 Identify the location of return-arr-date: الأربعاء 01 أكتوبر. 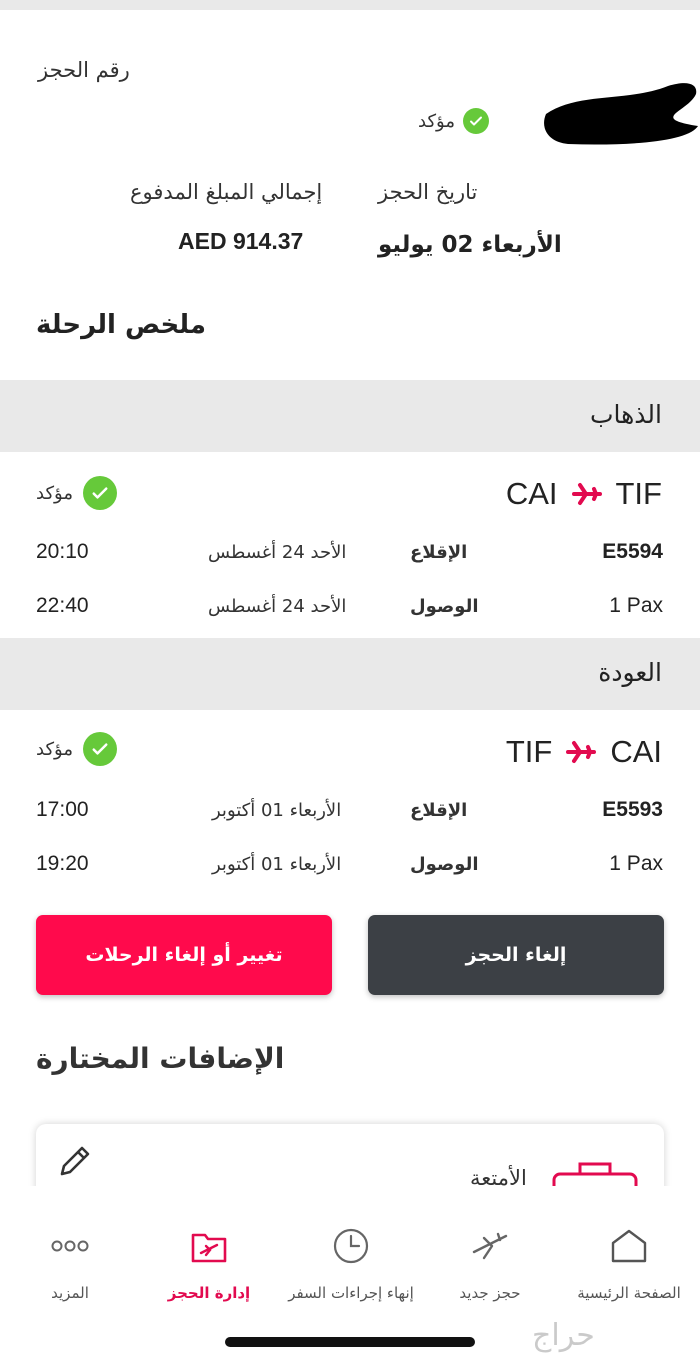
(277, 864).